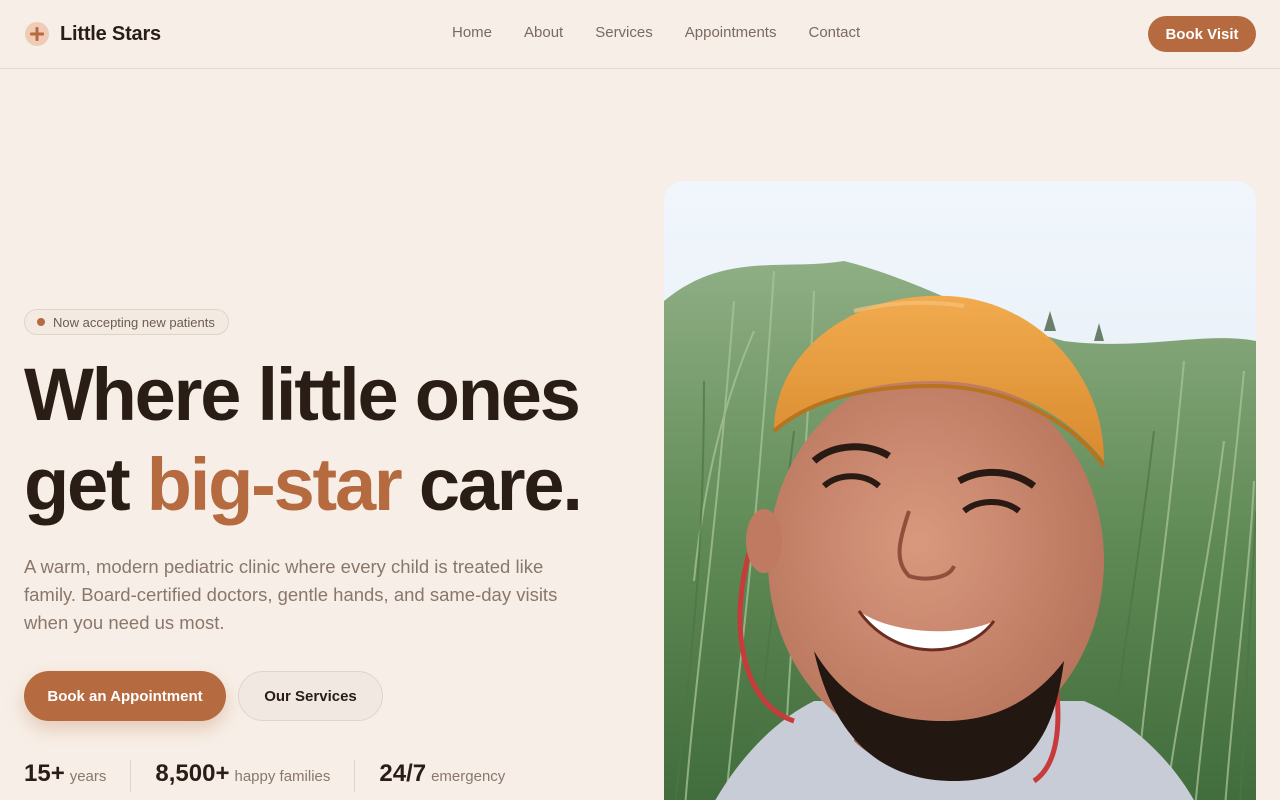 The image size is (1280, 800). Describe the element at coordinates (41, 322) in the screenshot. I see `status-dot-icon` at that location.